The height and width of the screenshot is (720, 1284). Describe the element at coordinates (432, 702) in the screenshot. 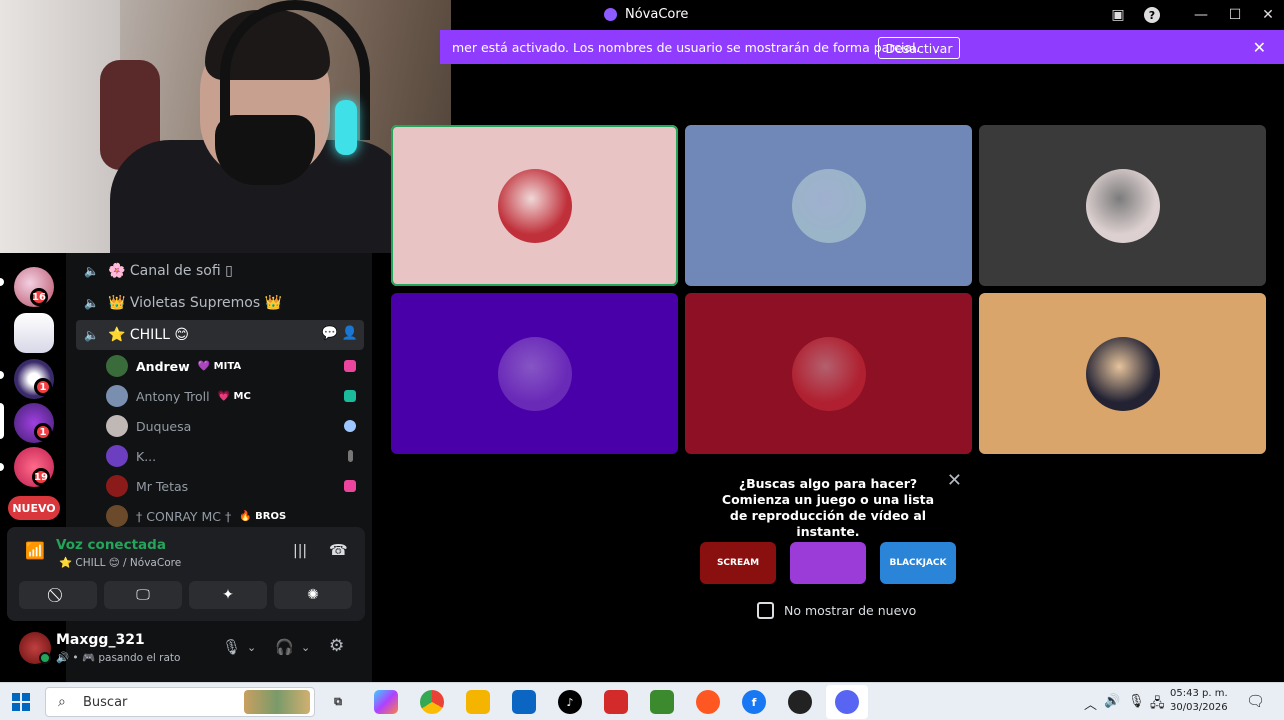

I see `chrome-icon` at that location.